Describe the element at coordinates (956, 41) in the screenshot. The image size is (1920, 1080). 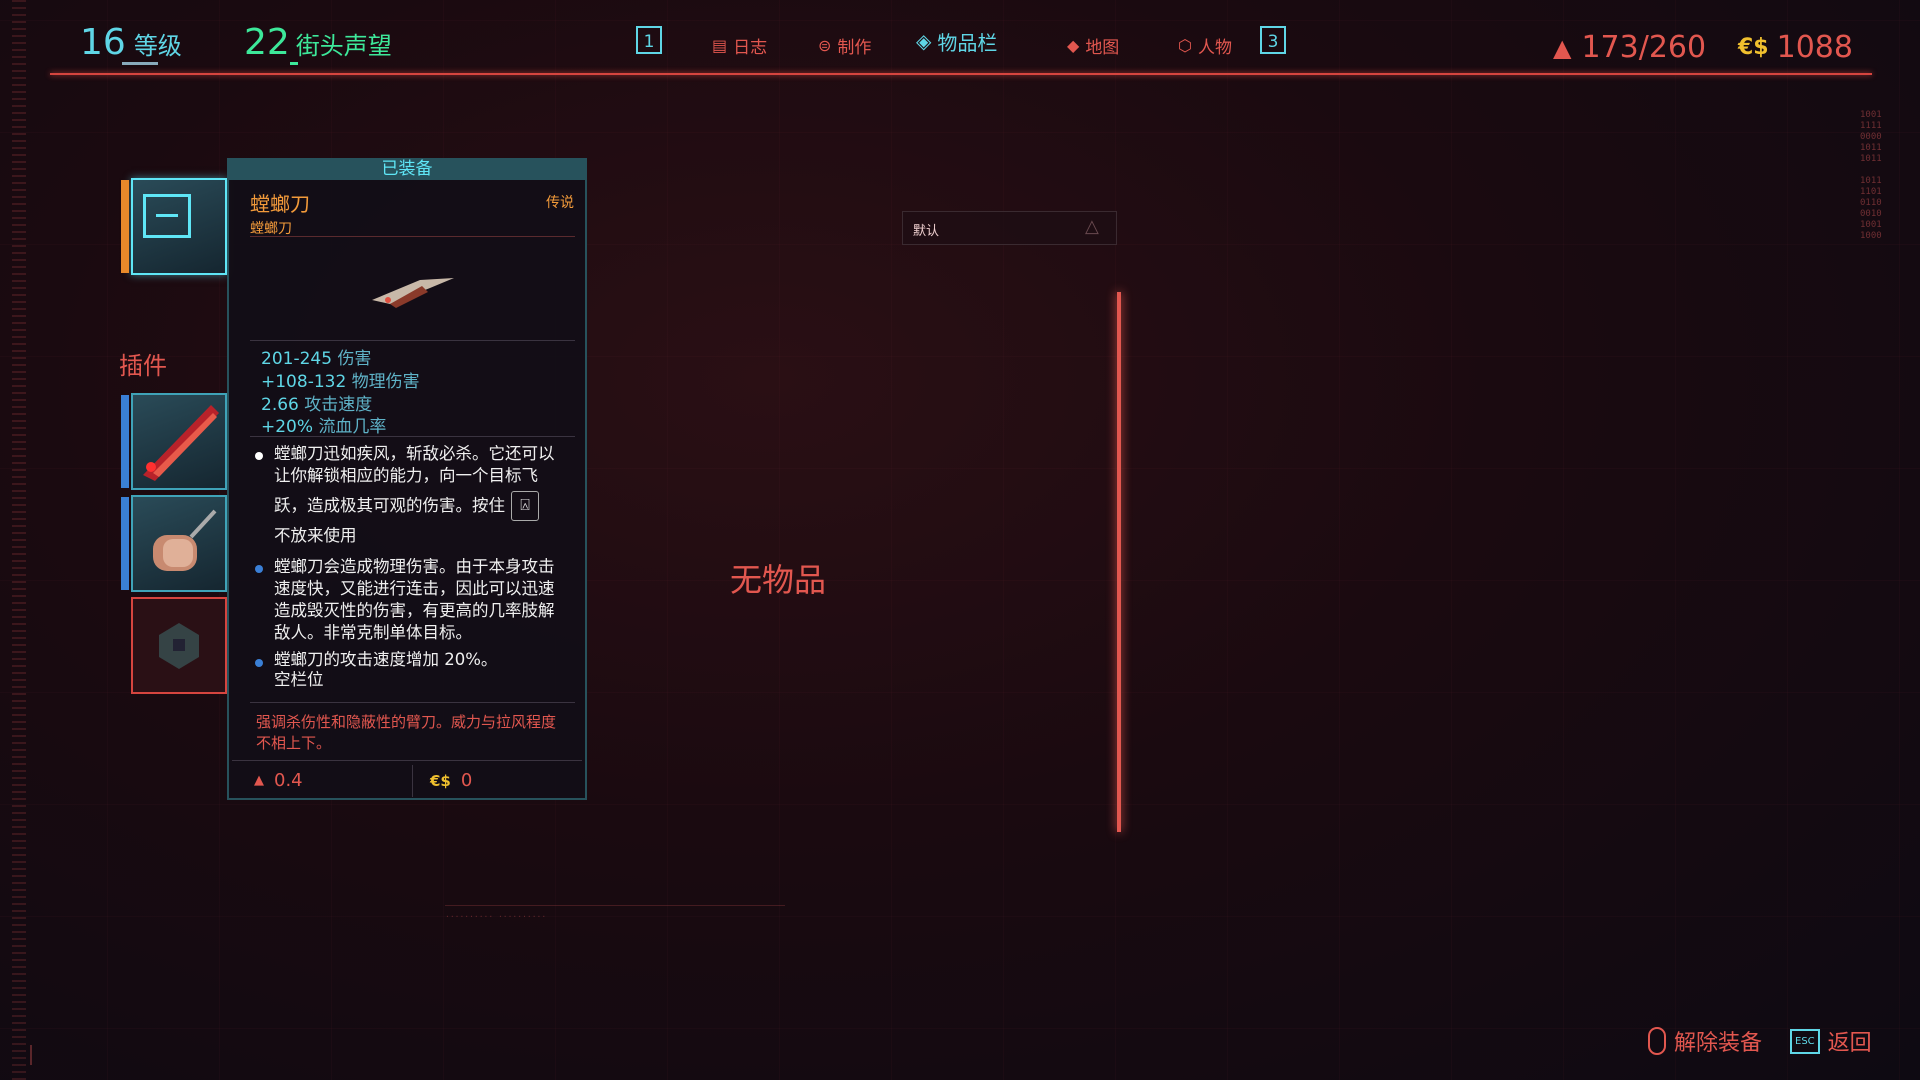
I see `tab-inventory: ◈ 物品栏` at that location.